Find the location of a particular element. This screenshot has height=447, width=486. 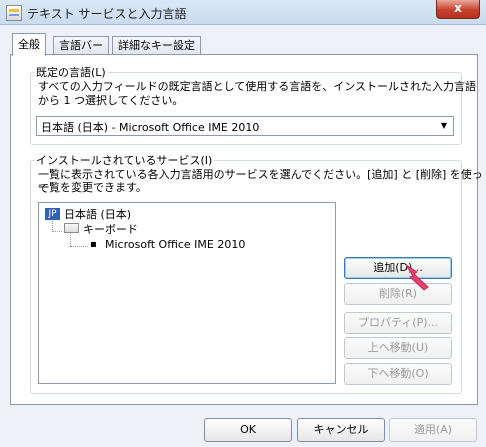

window-title: テキスト サービスと入力言語 is located at coordinates (107, 14).